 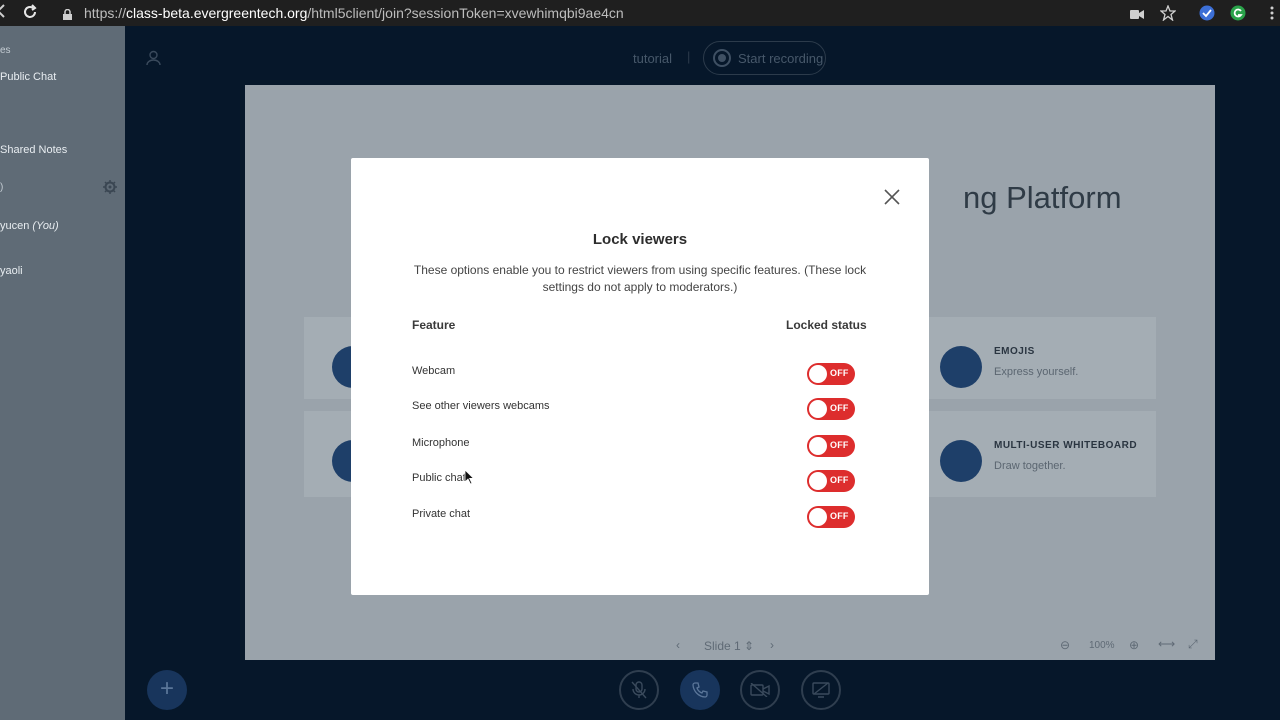 I want to click on share-webcam-button, so click(x=760, y=690).